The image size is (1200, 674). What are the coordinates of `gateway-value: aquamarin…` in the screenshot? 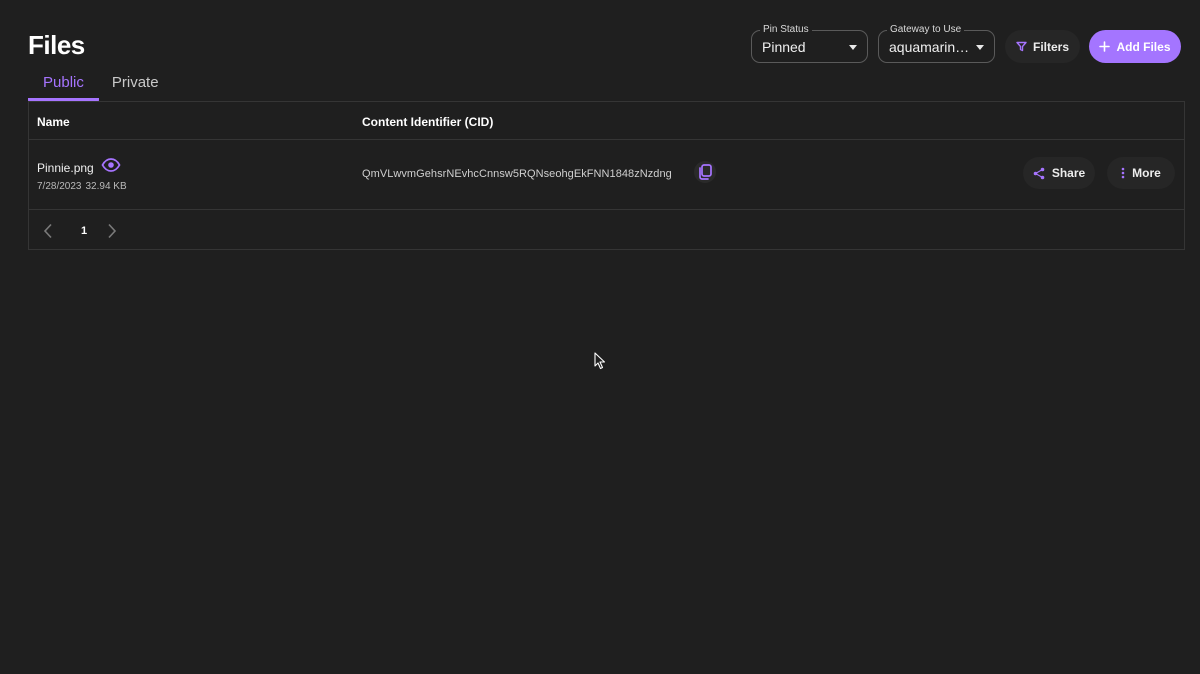 It's located at (929, 46).